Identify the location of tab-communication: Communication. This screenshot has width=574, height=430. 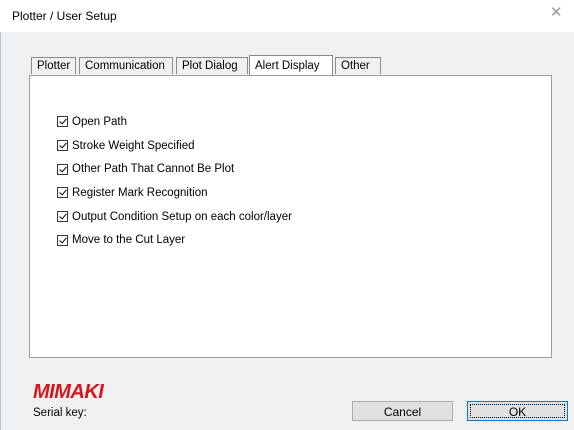
(126, 65).